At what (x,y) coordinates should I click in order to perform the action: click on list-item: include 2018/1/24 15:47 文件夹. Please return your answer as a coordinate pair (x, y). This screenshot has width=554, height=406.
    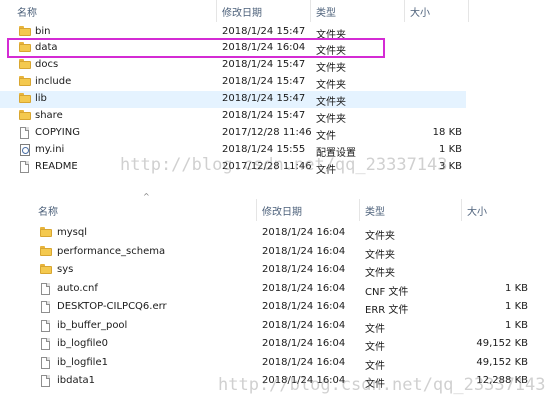
    Looking at the image, I should click on (233, 82).